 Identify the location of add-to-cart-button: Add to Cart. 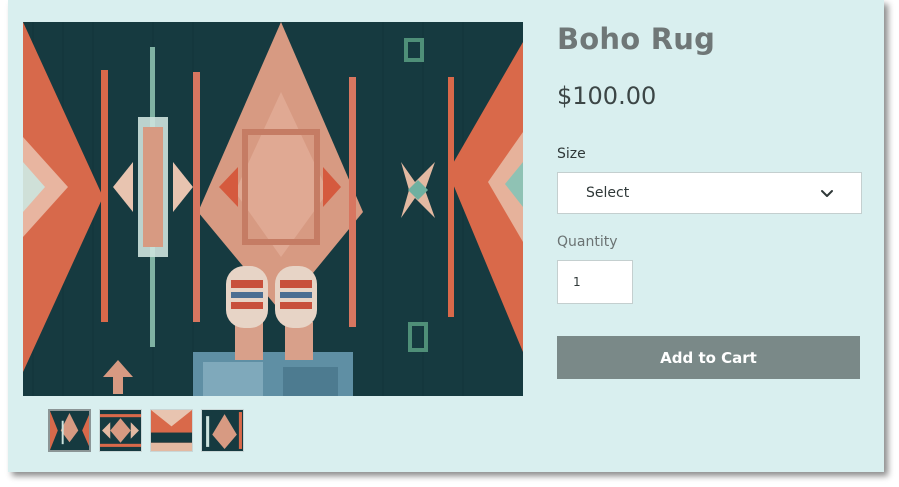
(708, 357).